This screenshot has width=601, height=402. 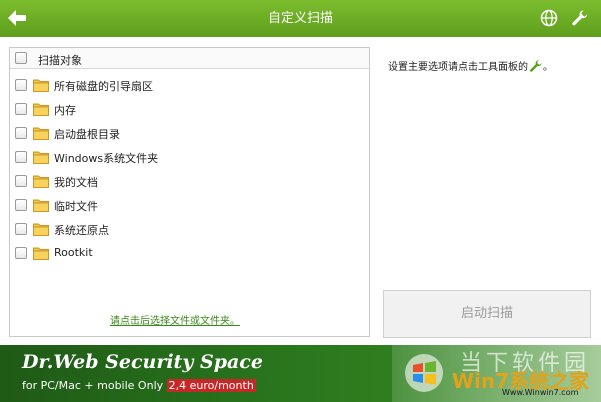 What do you see at coordinates (458, 67) in the screenshot?
I see `settings-hint-text: 设置主要选项请点击工具面板的` at bounding box center [458, 67].